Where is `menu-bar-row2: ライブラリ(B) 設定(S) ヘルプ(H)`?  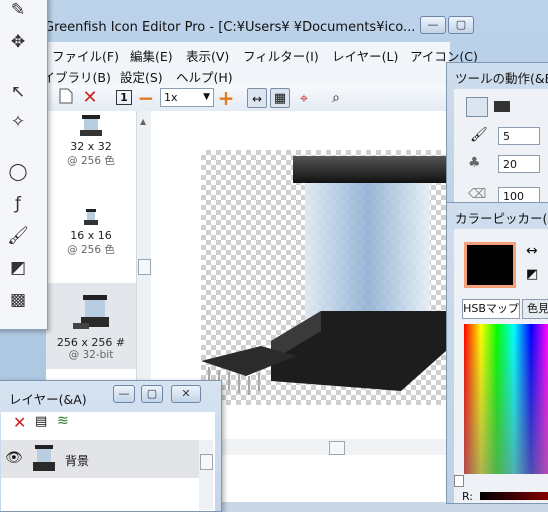
menu-bar-row2: ライブラリ(B) 設定(S) ヘルプ(H) is located at coordinates (225, 74).